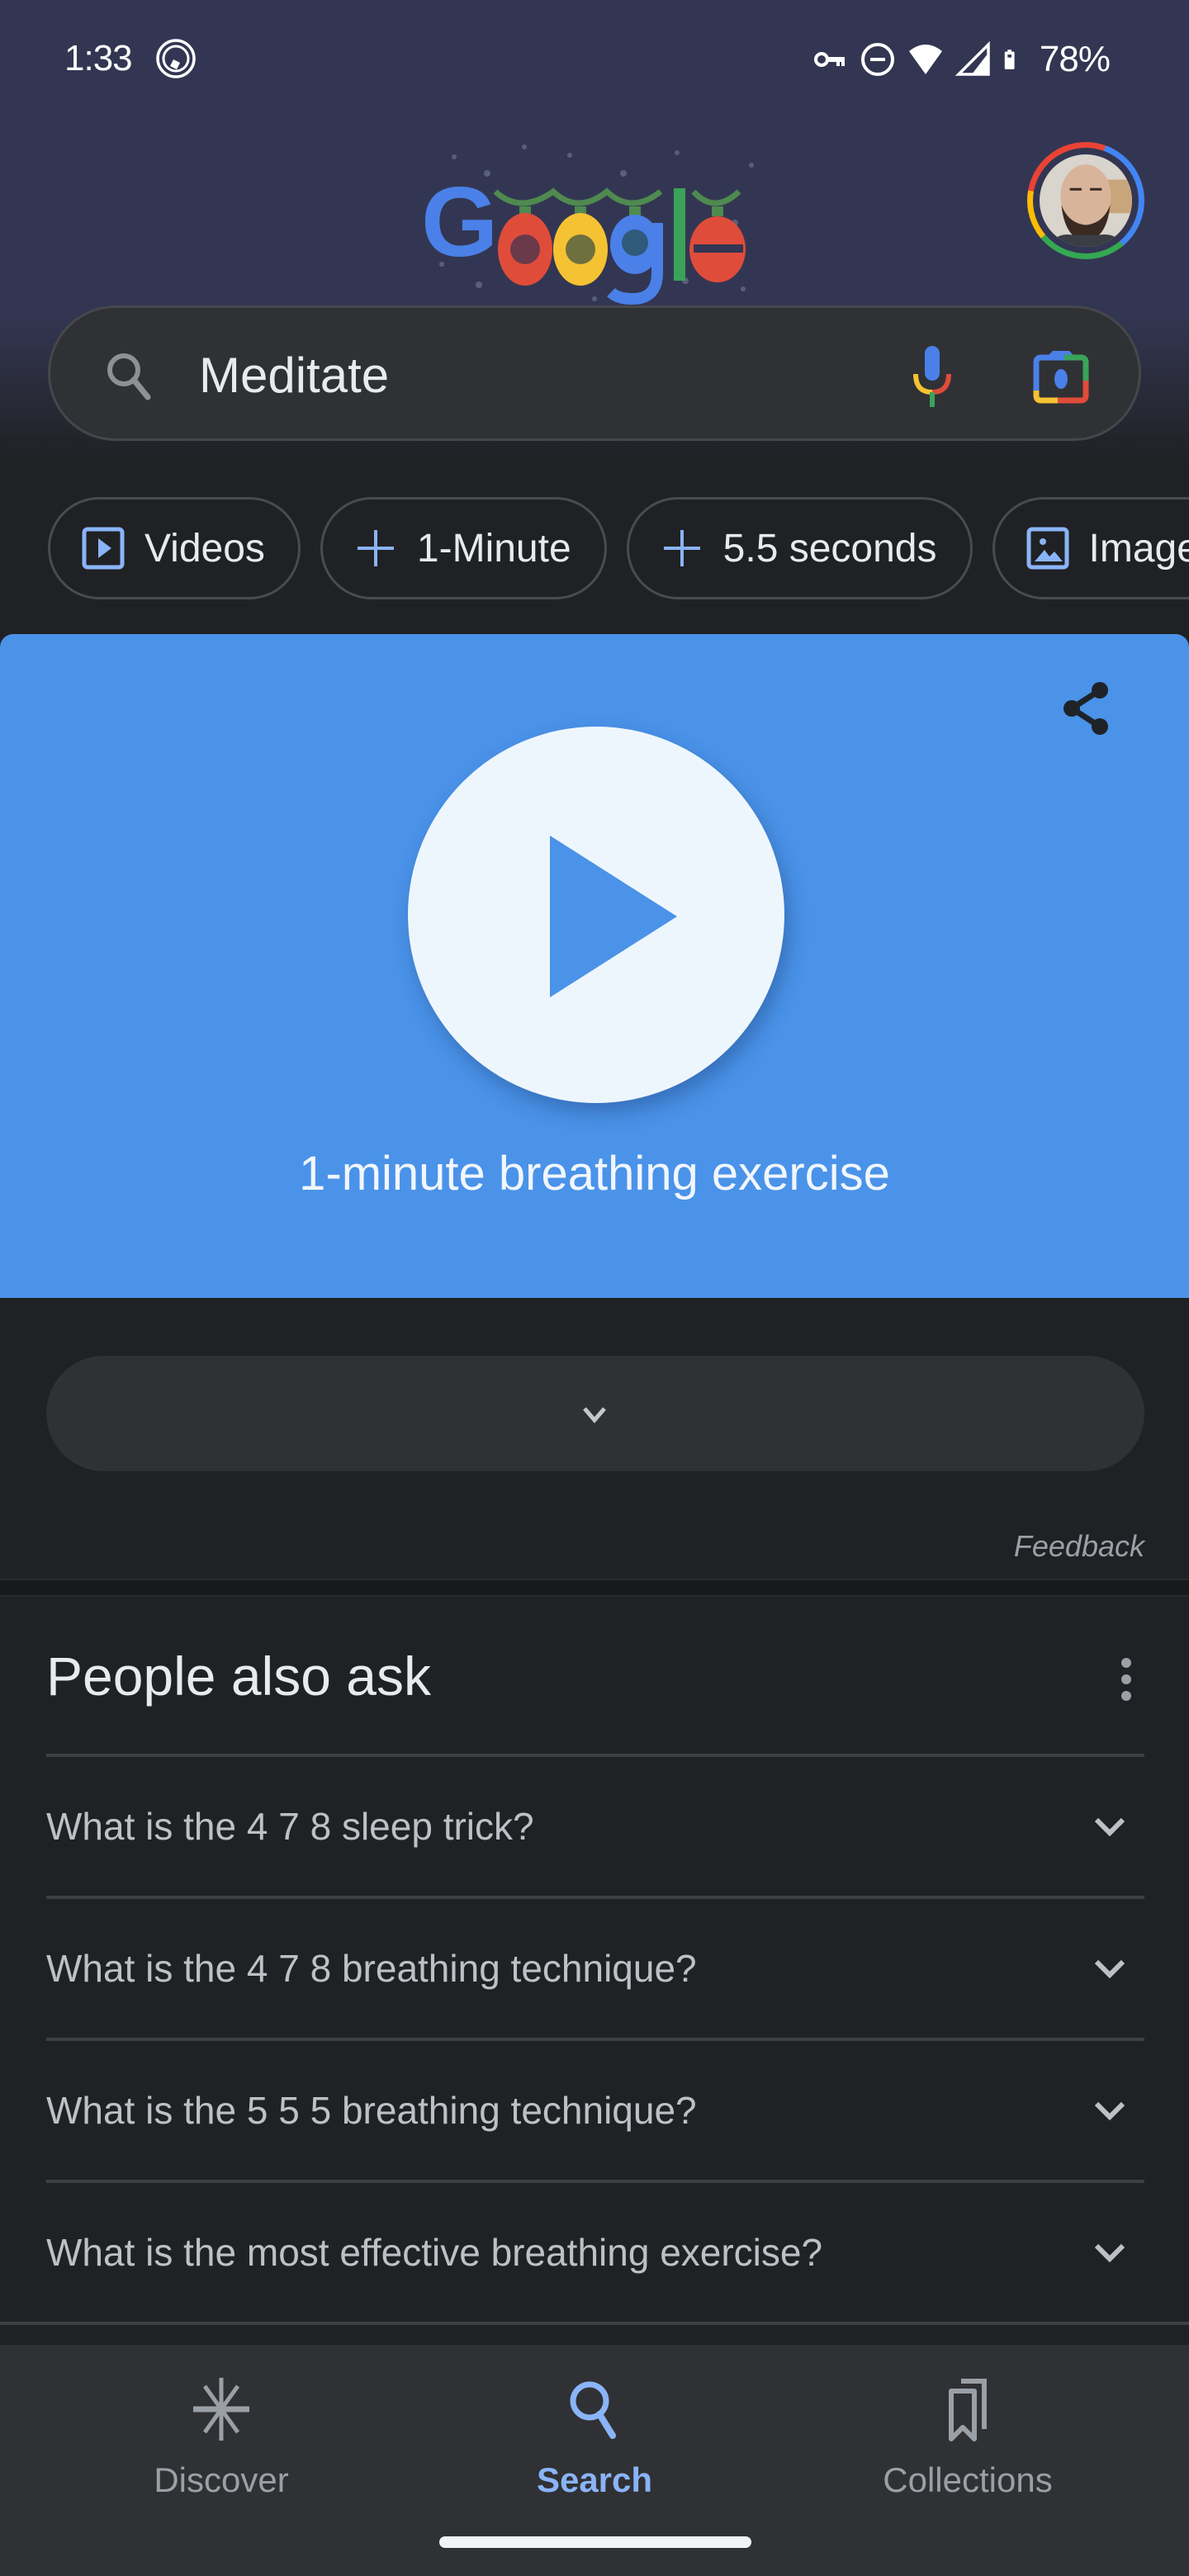  Describe the element at coordinates (635, 255) in the screenshot. I see `bulb-blue-g` at that location.